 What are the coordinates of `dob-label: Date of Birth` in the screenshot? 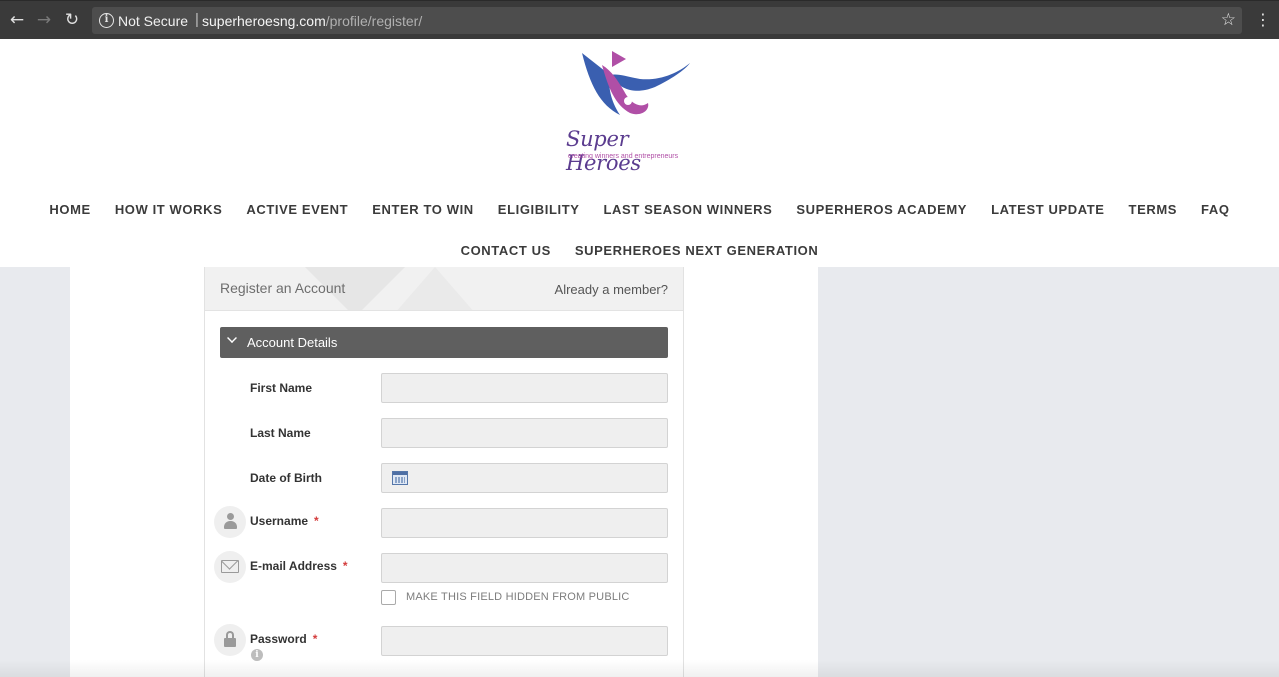 It's located at (286, 478).